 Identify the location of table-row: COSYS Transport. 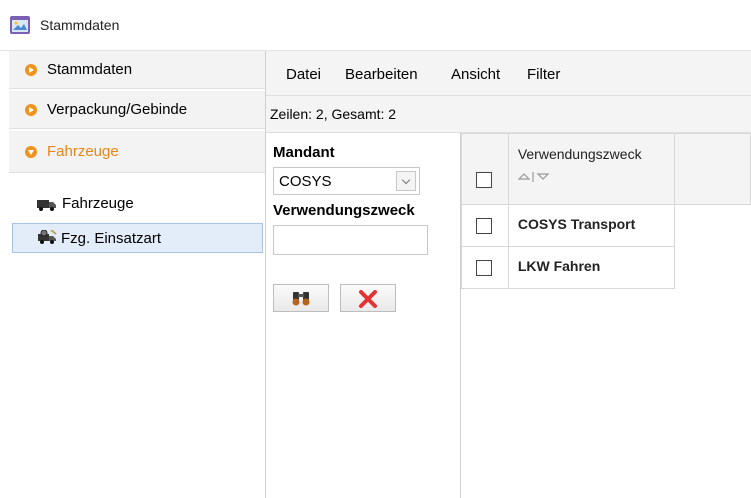
(606, 225).